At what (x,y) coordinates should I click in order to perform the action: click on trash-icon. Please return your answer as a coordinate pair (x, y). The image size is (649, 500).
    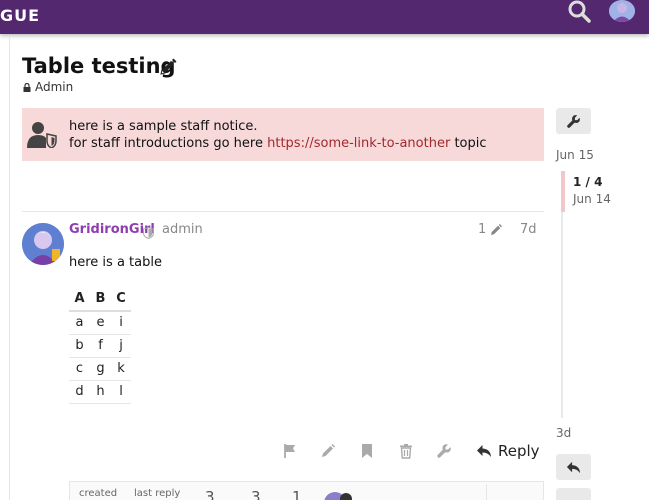
    Looking at the image, I should click on (406, 451).